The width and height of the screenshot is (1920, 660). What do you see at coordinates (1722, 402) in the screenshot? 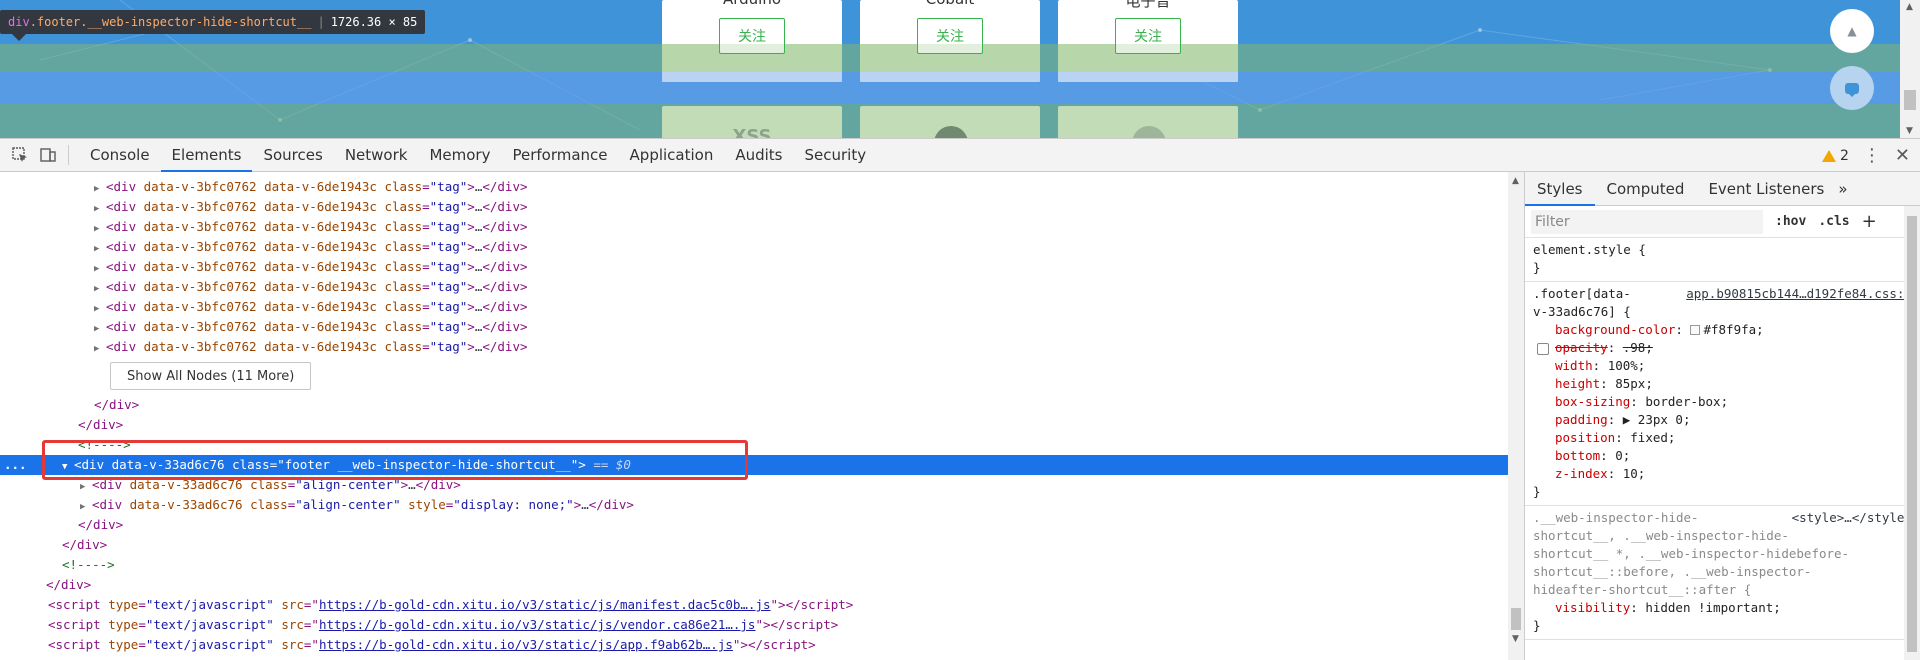
I see `css-declaration: box-sizing: border-box;` at bounding box center [1722, 402].